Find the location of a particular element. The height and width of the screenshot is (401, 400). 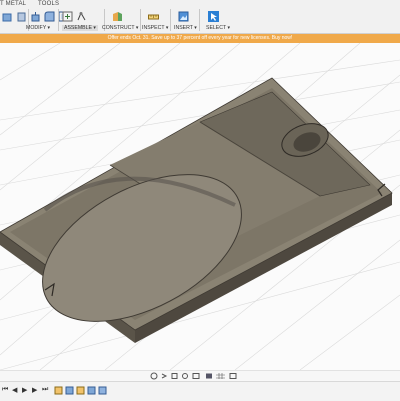

fit-icon is located at coordinates (196, 376).